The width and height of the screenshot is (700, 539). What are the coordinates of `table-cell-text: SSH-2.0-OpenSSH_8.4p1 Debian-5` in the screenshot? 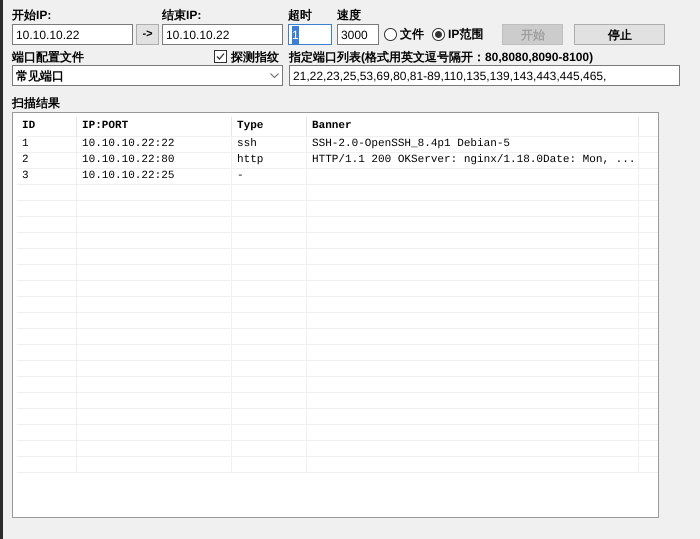 It's located at (411, 144).